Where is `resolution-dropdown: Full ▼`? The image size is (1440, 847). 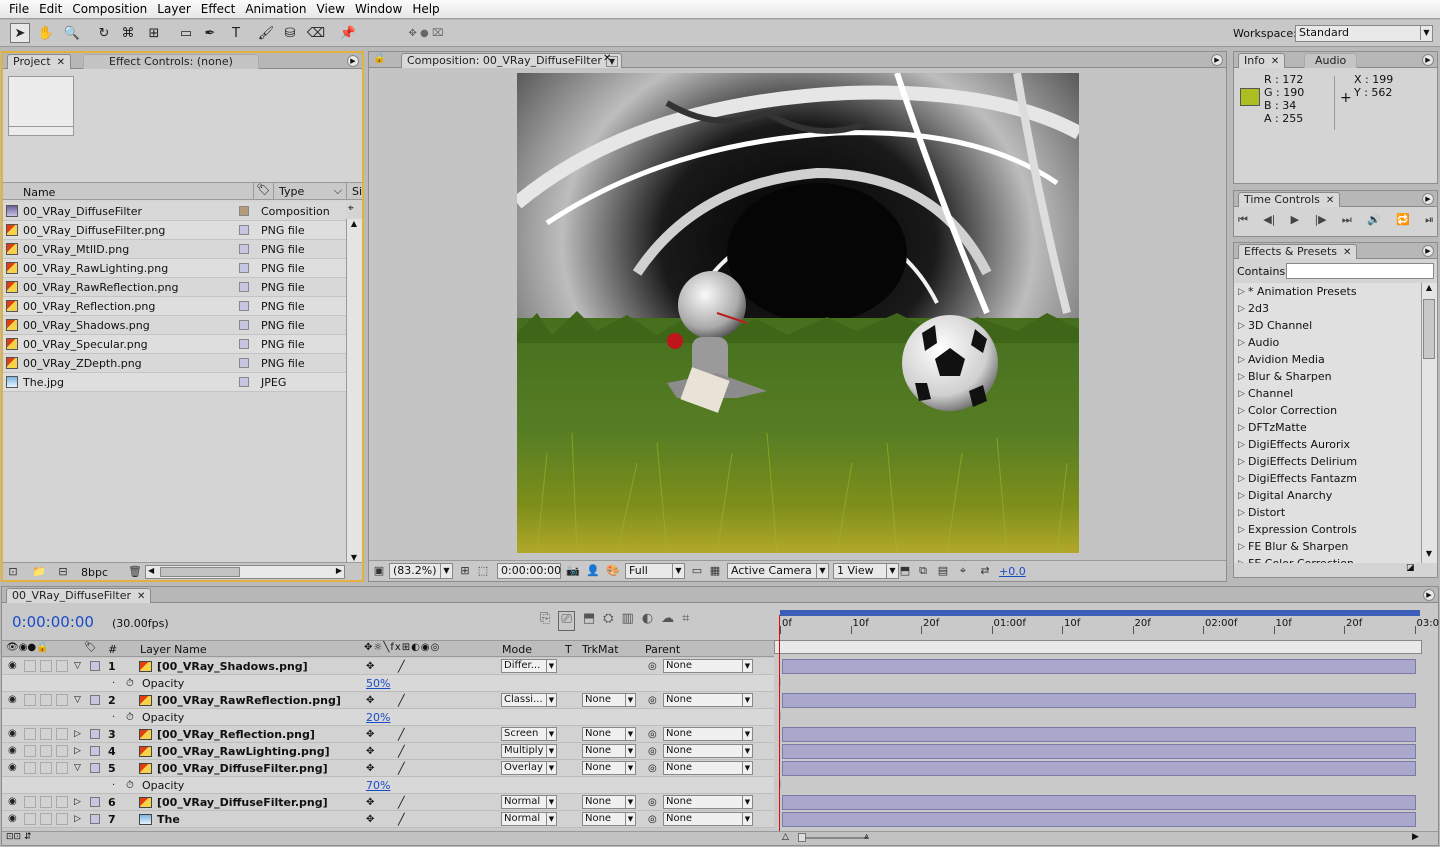 resolution-dropdown: Full ▼ is located at coordinates (655, 571).